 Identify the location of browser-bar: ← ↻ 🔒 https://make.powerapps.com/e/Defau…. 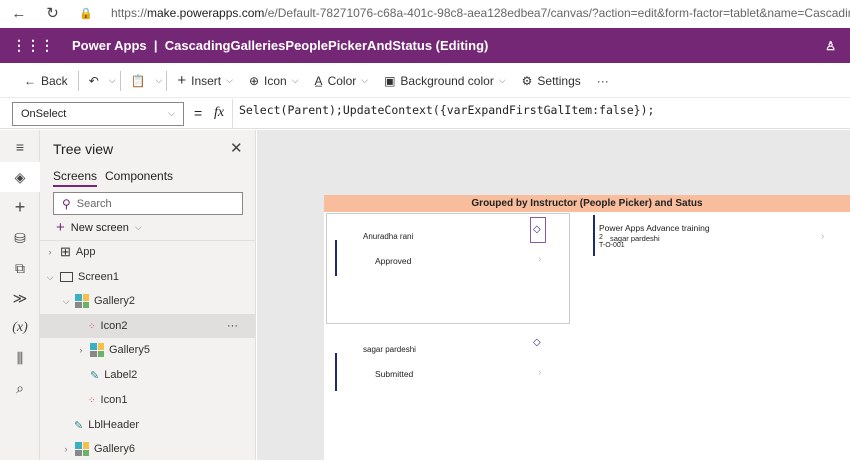
(425, 13).